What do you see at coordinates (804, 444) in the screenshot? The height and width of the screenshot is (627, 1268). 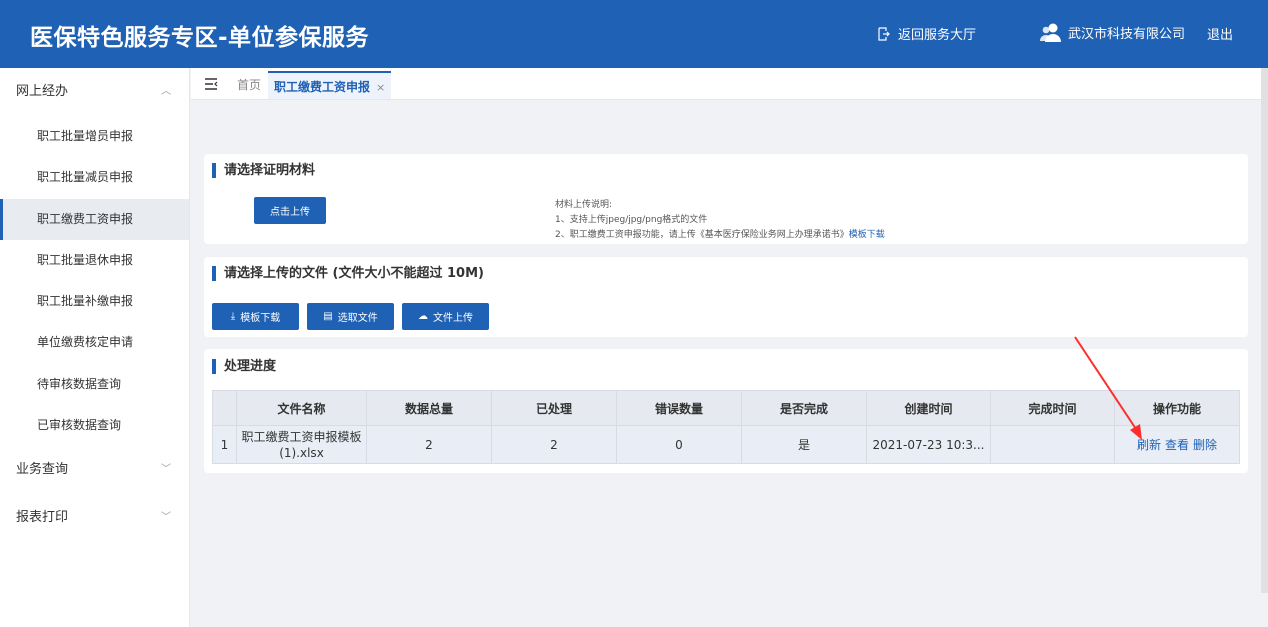 I see `cell-done: 是` at bounding box center [804, 444].